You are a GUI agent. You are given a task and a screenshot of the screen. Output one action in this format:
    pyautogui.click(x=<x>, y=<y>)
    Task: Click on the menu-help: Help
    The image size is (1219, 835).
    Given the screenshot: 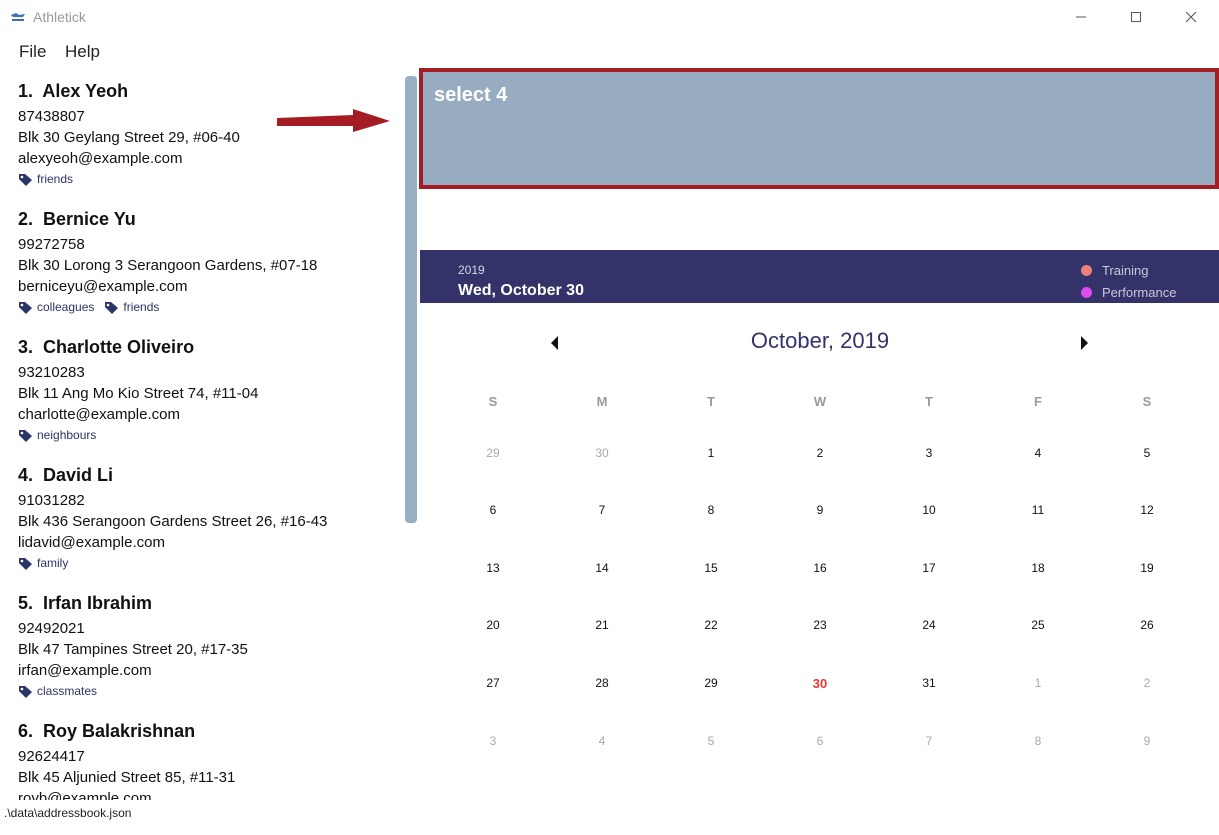 What is the action you would take?
    pyautogui.click(x=82, y=52)
    